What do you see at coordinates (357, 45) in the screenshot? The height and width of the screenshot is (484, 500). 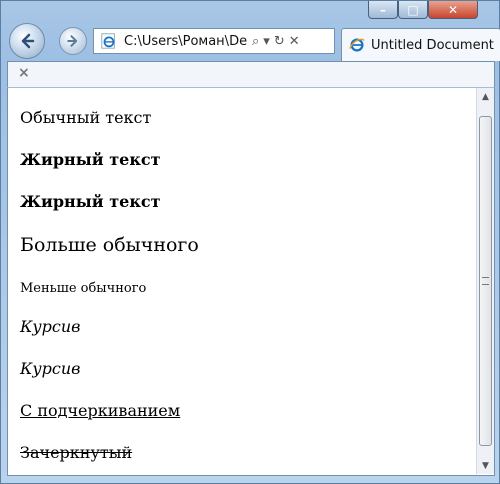 I see `ie-logo-icon` at bounding box center [357, 45].